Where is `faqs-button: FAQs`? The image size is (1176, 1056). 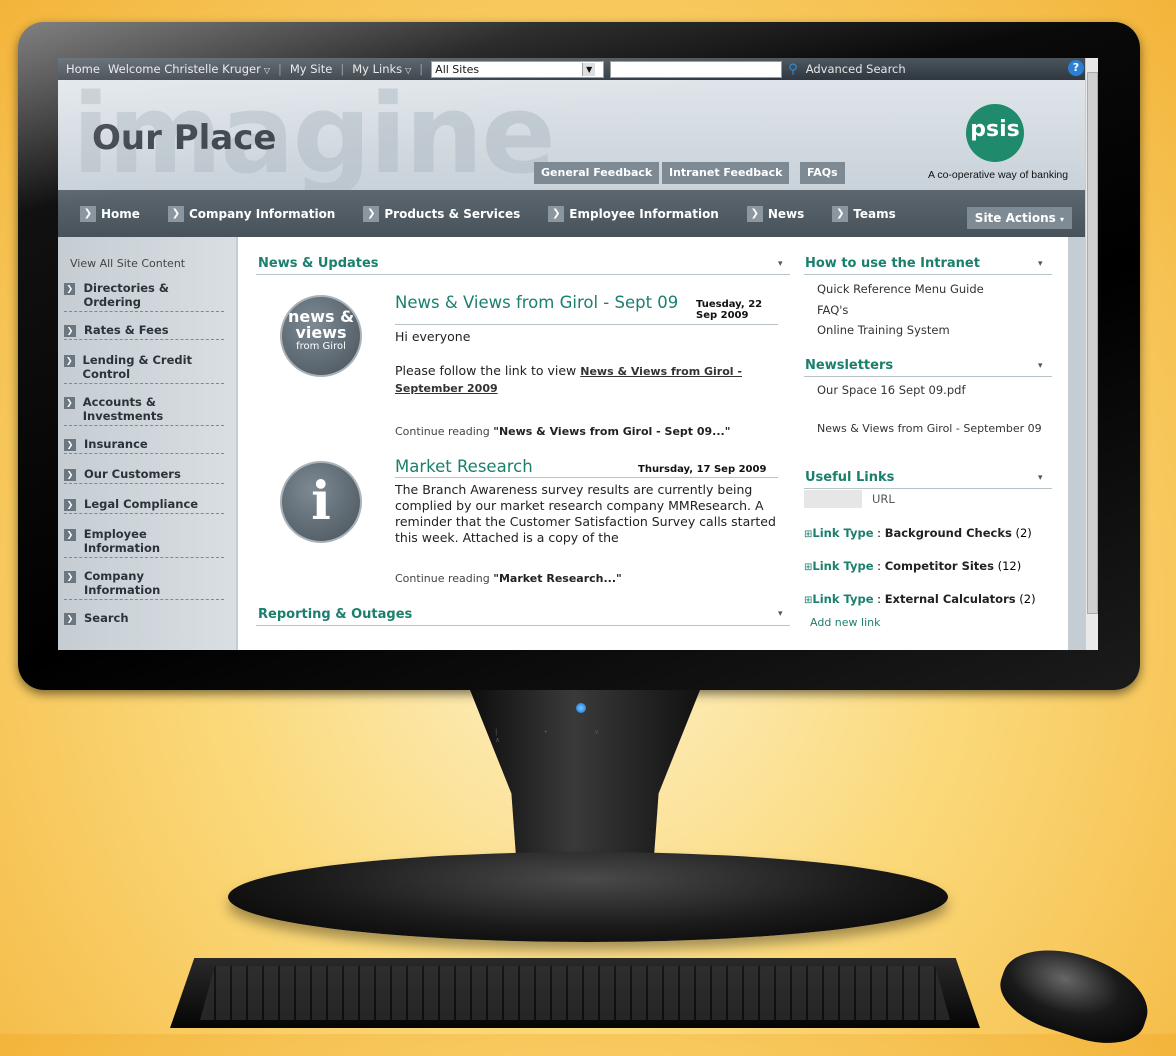
faqs-button: FAQs is located at coordinates (822, 173).